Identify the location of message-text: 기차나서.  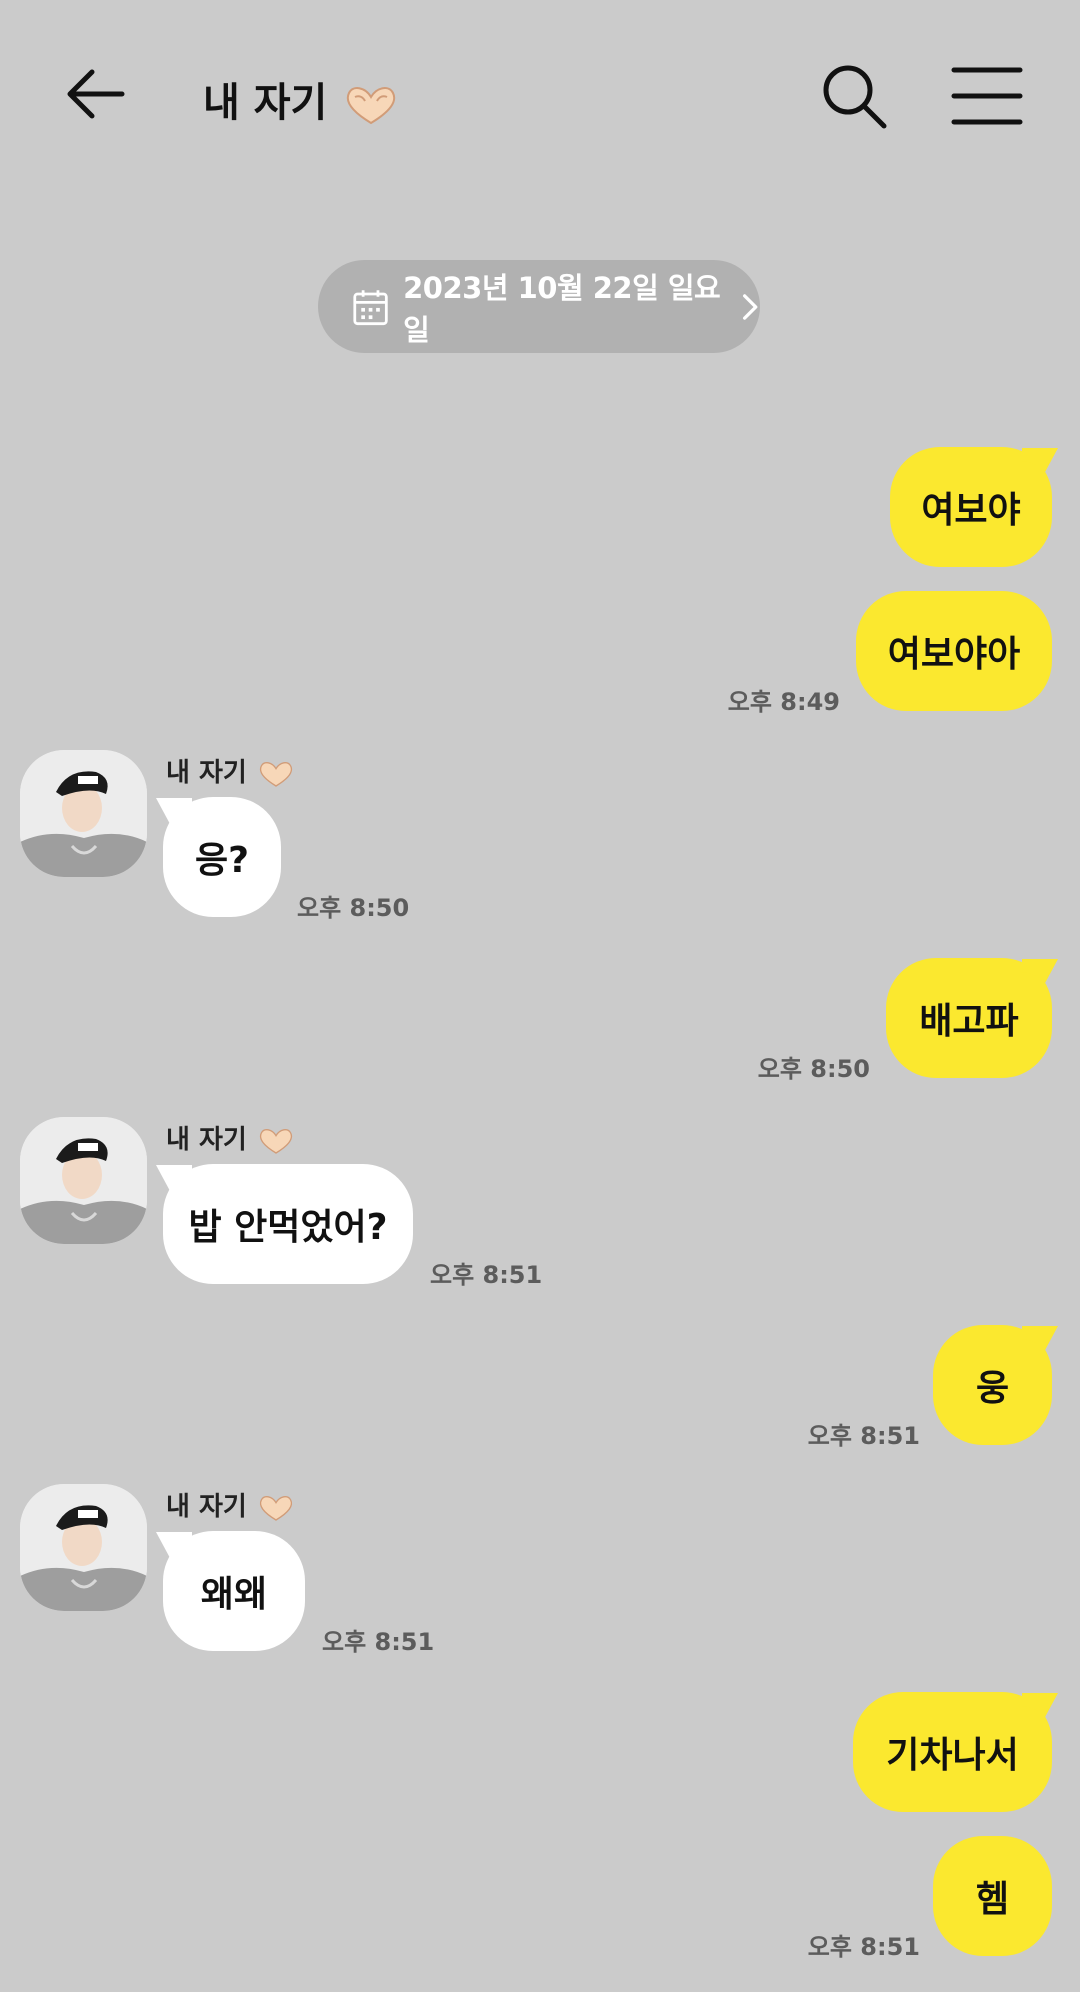
(952, 1755).